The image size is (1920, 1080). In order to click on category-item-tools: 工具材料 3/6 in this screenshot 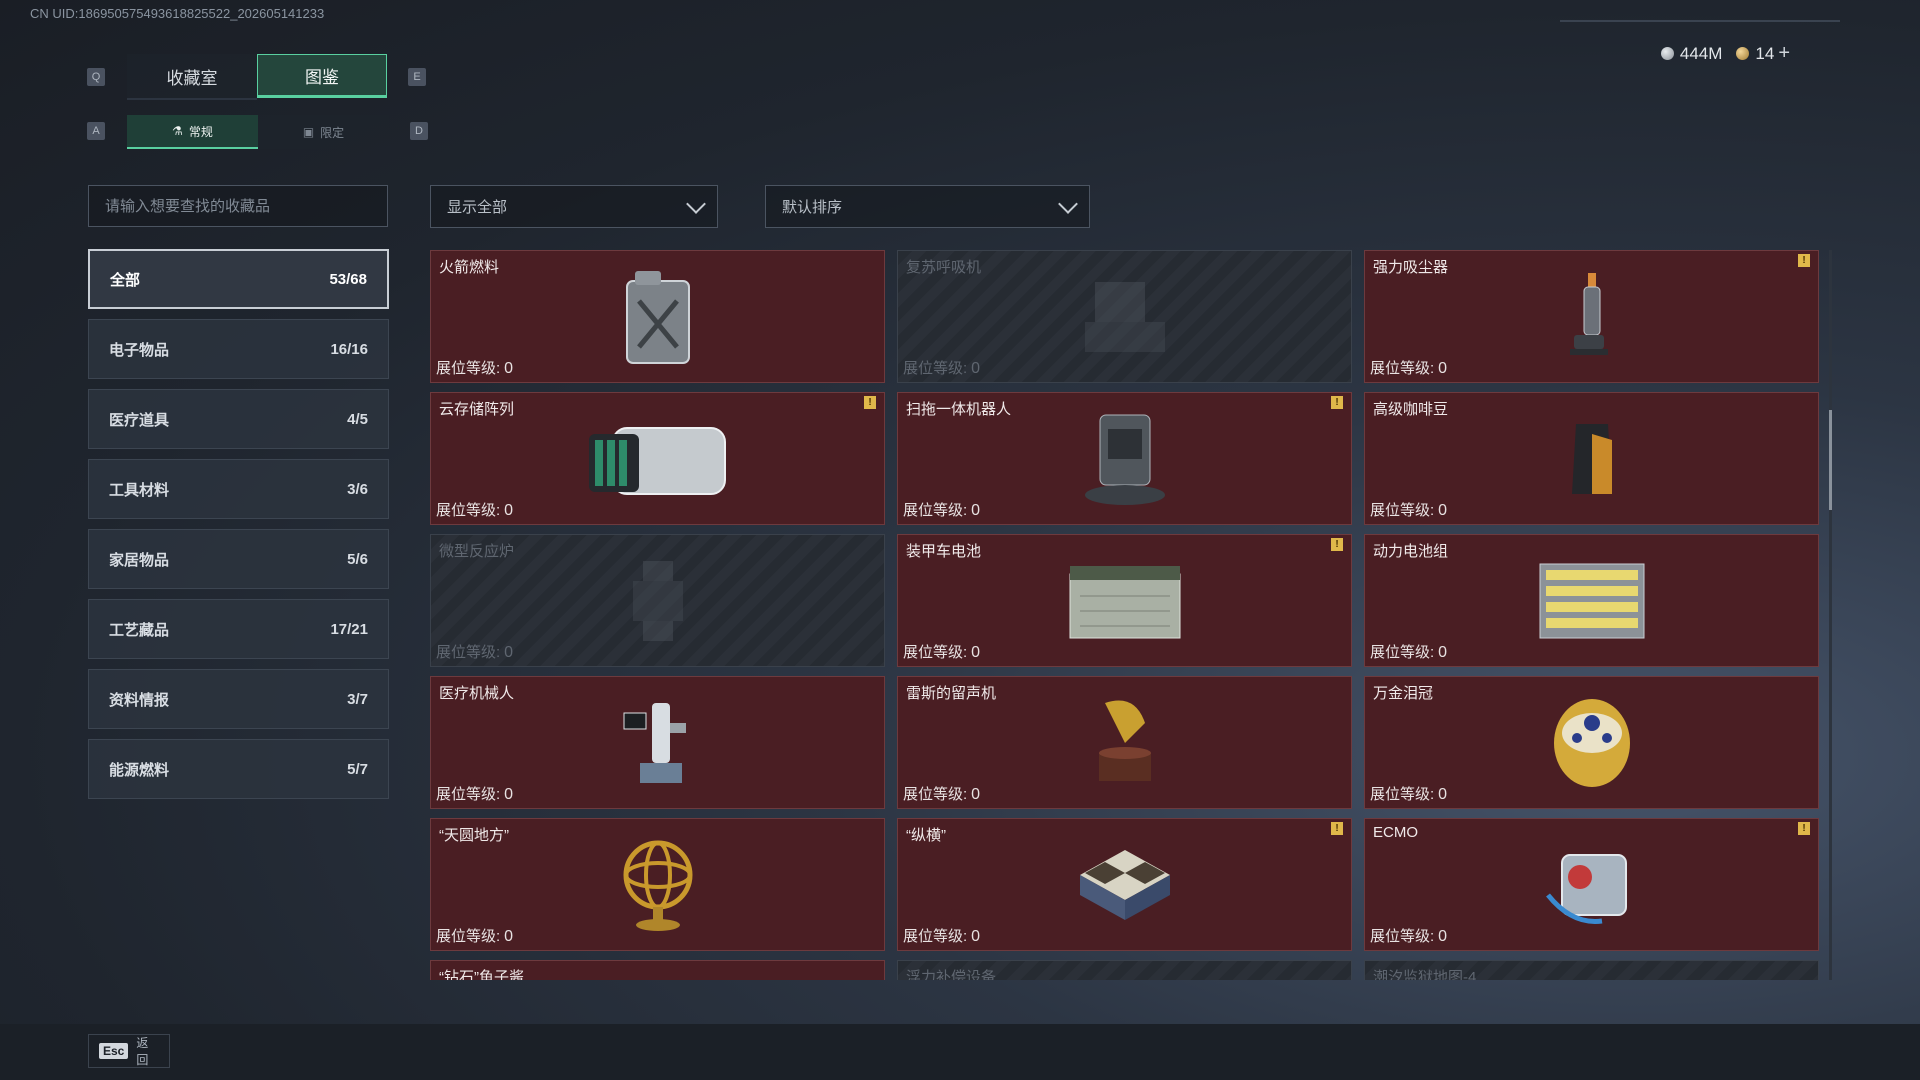, I will do `click(238, 489)`.